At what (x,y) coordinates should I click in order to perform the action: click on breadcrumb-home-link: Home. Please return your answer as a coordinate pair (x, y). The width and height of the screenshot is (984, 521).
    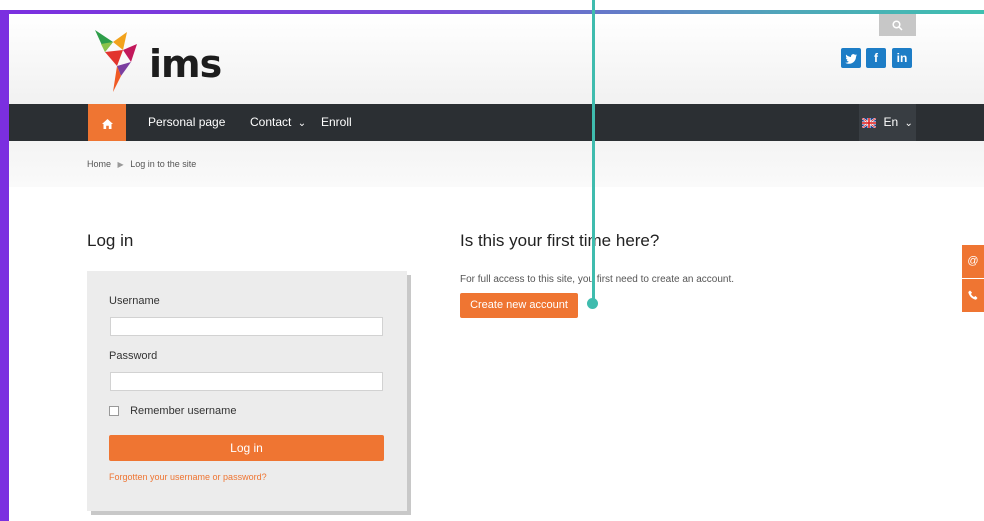
    Looking at the image, I should click on (99, 164).